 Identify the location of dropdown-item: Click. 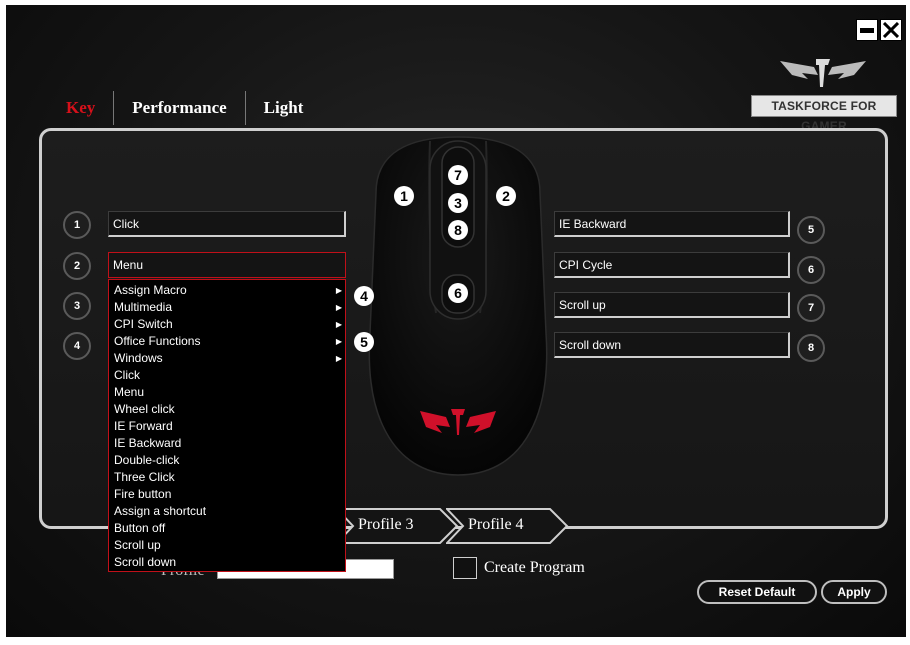
(227, 375).